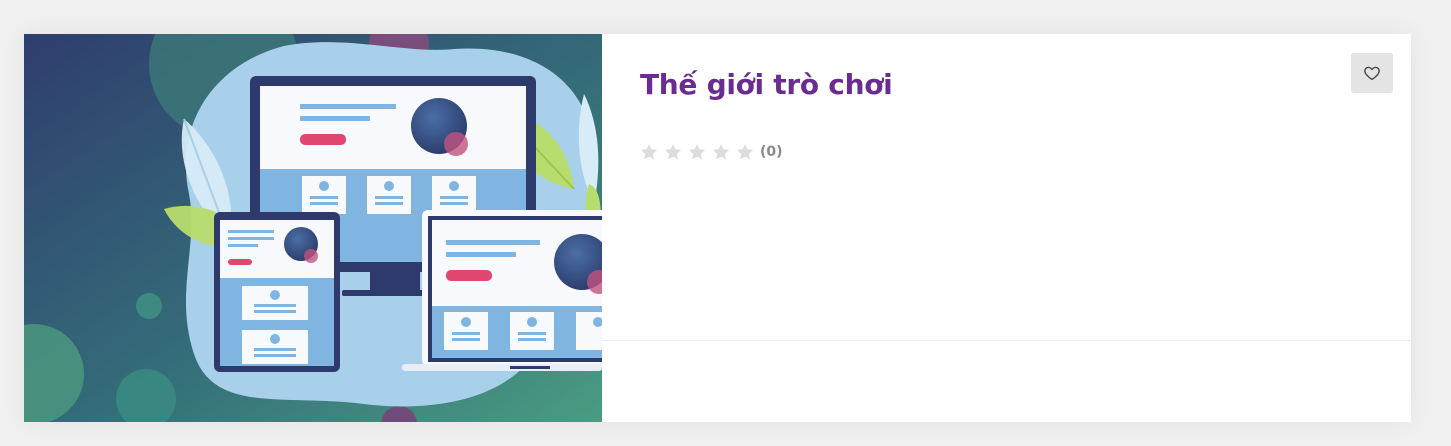 The width and height of the screenshot is (1451, 446). I want to click on rating-count: (0), so click(771, 152).